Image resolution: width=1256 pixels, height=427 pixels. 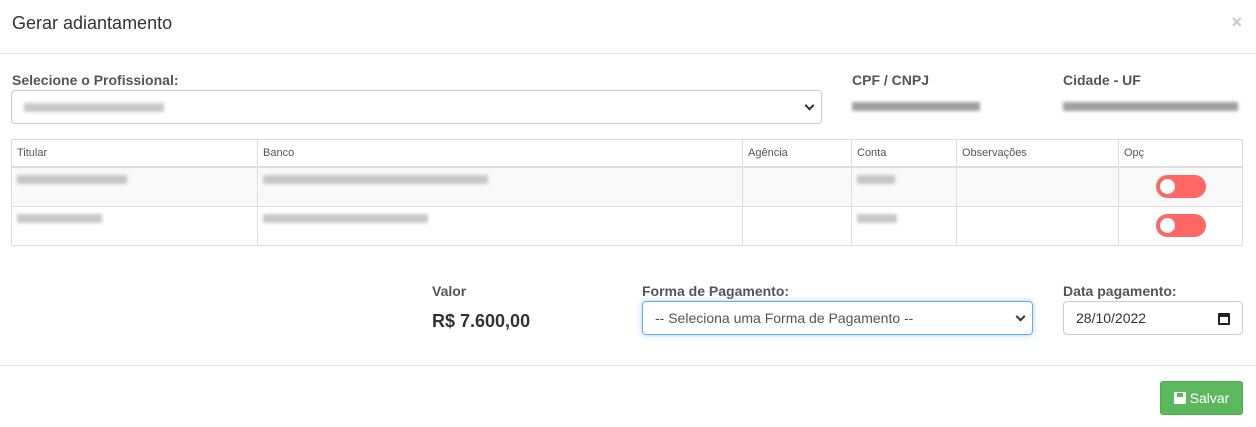 What do you see at coordinates (1209, 398) in the screenshot?
I see `save-label: Salvar` at bounding box center [1209, 398].